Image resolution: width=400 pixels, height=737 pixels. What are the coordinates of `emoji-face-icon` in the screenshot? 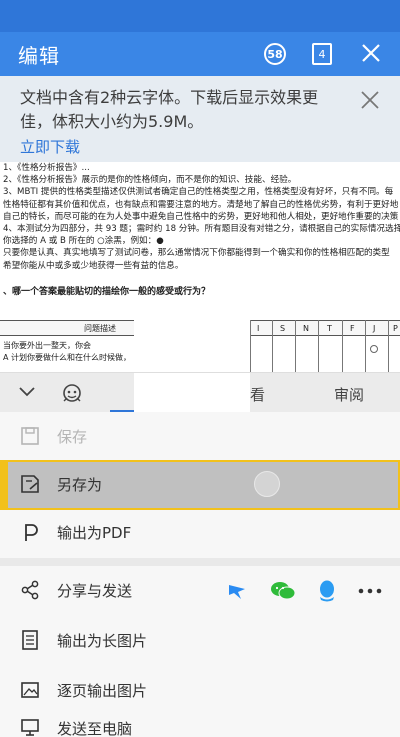 It's located at (72, 393).